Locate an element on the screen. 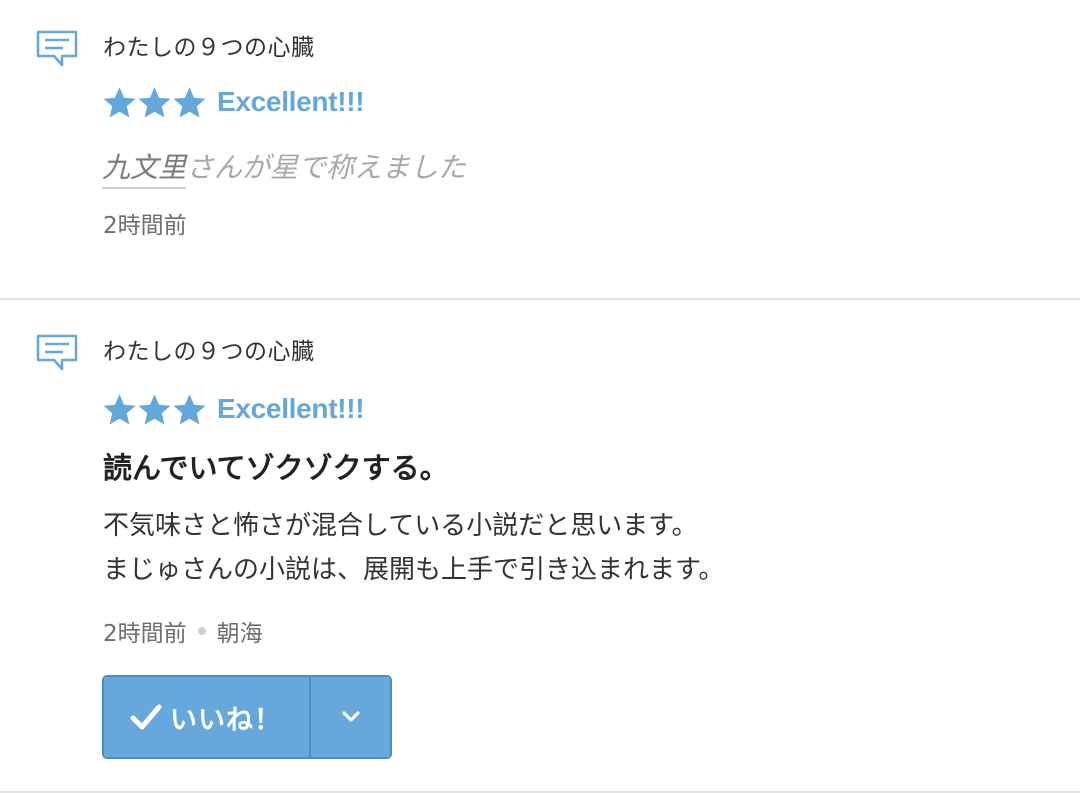 This screenshot has height=793, width=1080. review-title: 読んでいてゾクゾクする。 is located at coordinates (276, 468).